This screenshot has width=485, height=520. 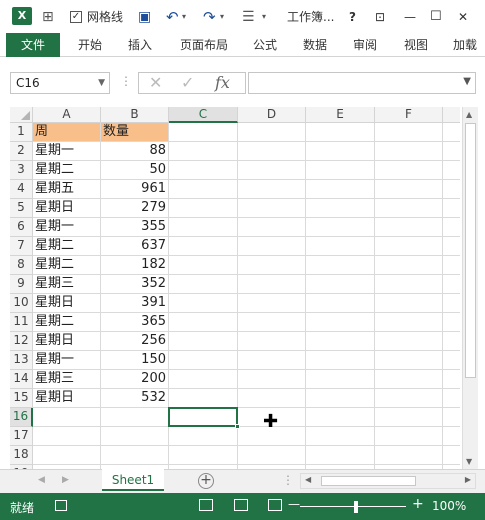 What do you see at coordinates (135, 189) in the screenshot?
I see `table-cell: 961` at bounding box center [135, 189].